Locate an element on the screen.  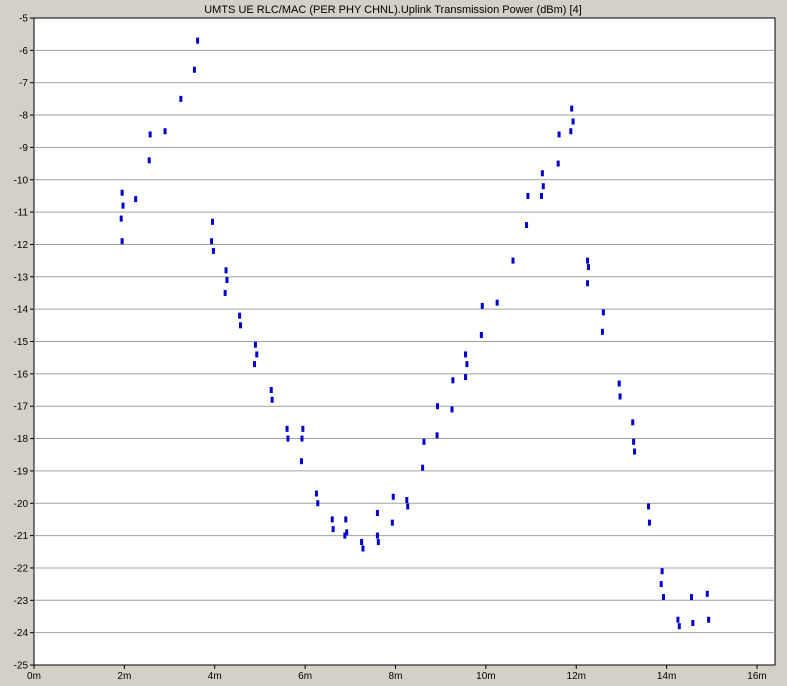
y-tick-label: -18 is located at coordinates (21, 439).